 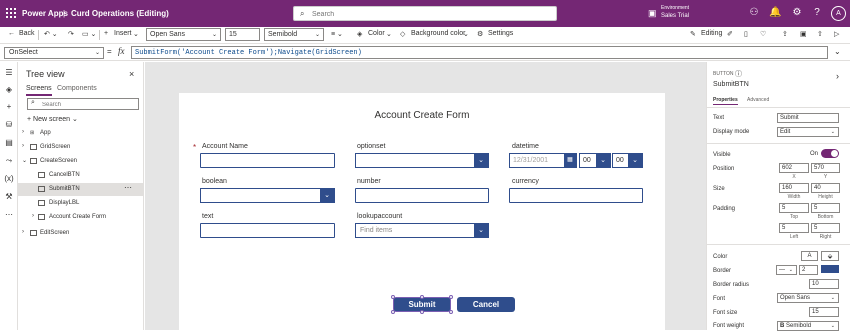 What do you see at coordinates (754, 12) in the screenshot?
I see `copilot-icon: ⚇` at bounding box center [754, 12].